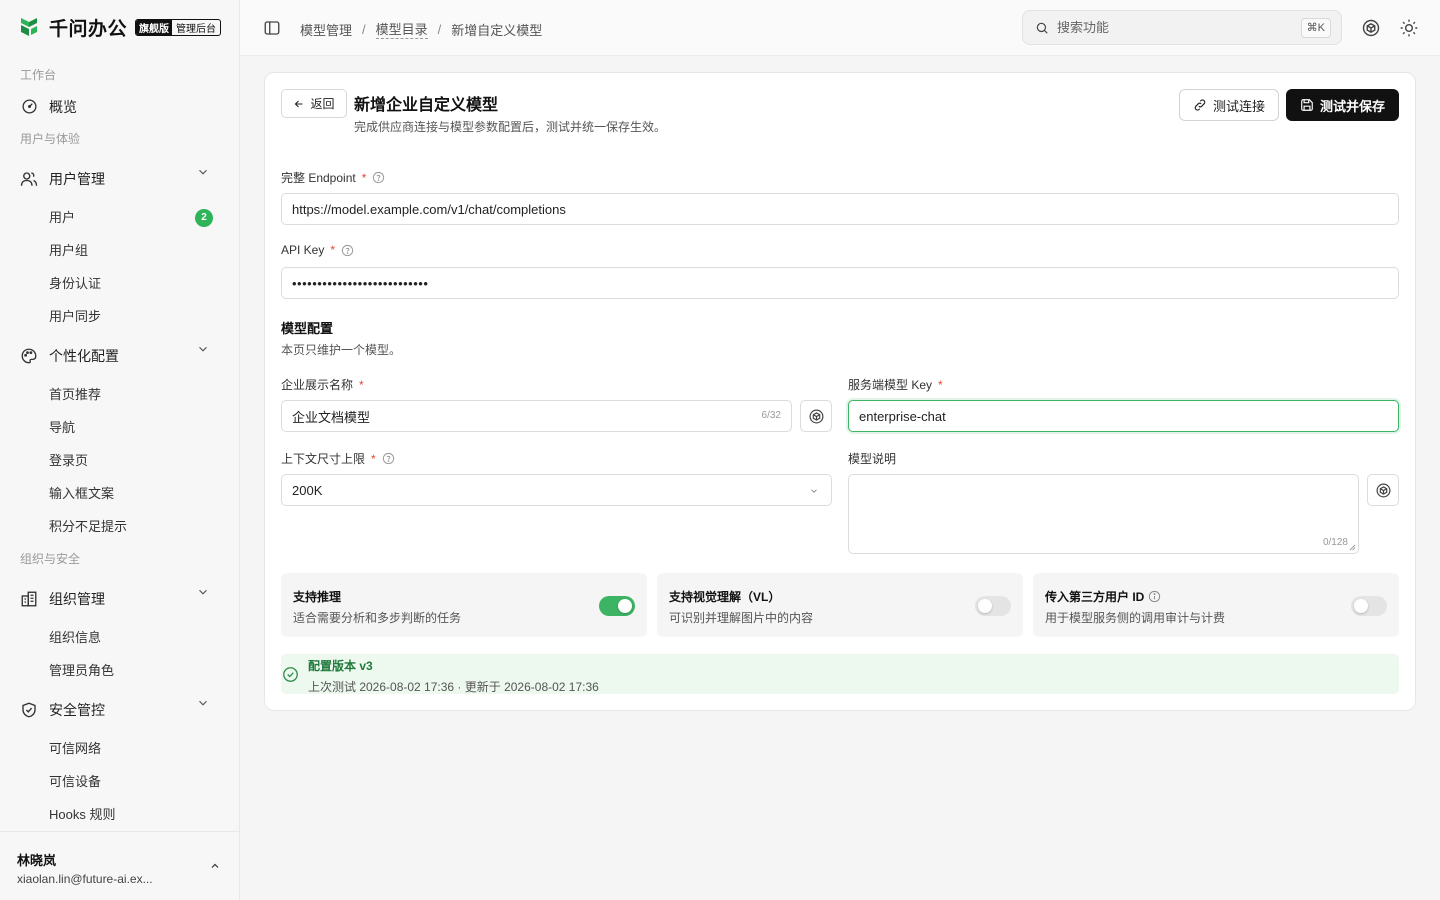  What do you see at coordinates (120, 106) in the screenshot?
I see `sidebar-item-overview: 概览` at bounding box center [120, 106].